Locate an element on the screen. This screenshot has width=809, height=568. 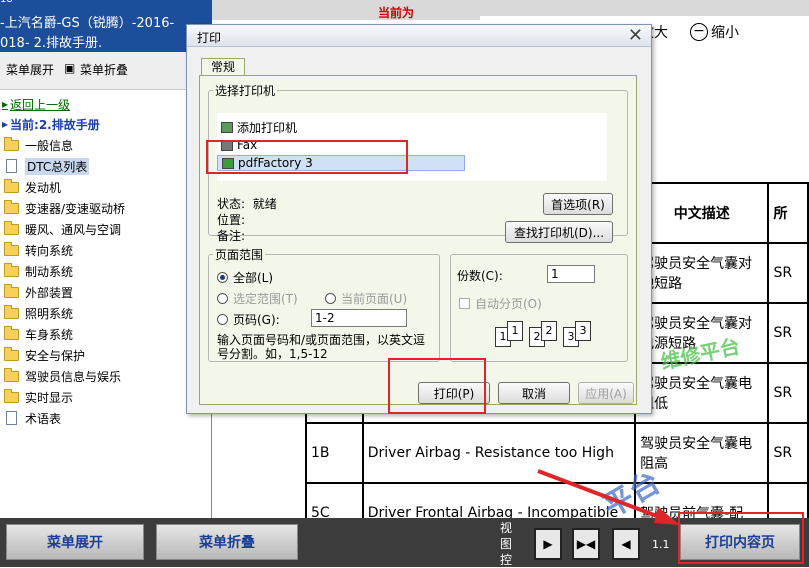
preferences-button: 首选项(R) is located at coordinates (578, 204).